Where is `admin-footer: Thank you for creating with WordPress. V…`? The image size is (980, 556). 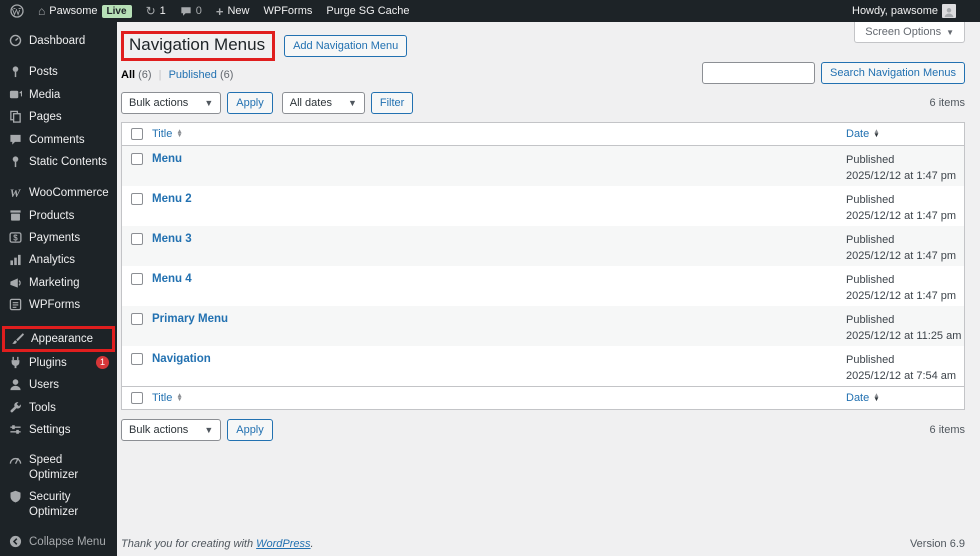
admin-footer: Thank you for creating with WordPress. V… is located at coordinates (543, 544).